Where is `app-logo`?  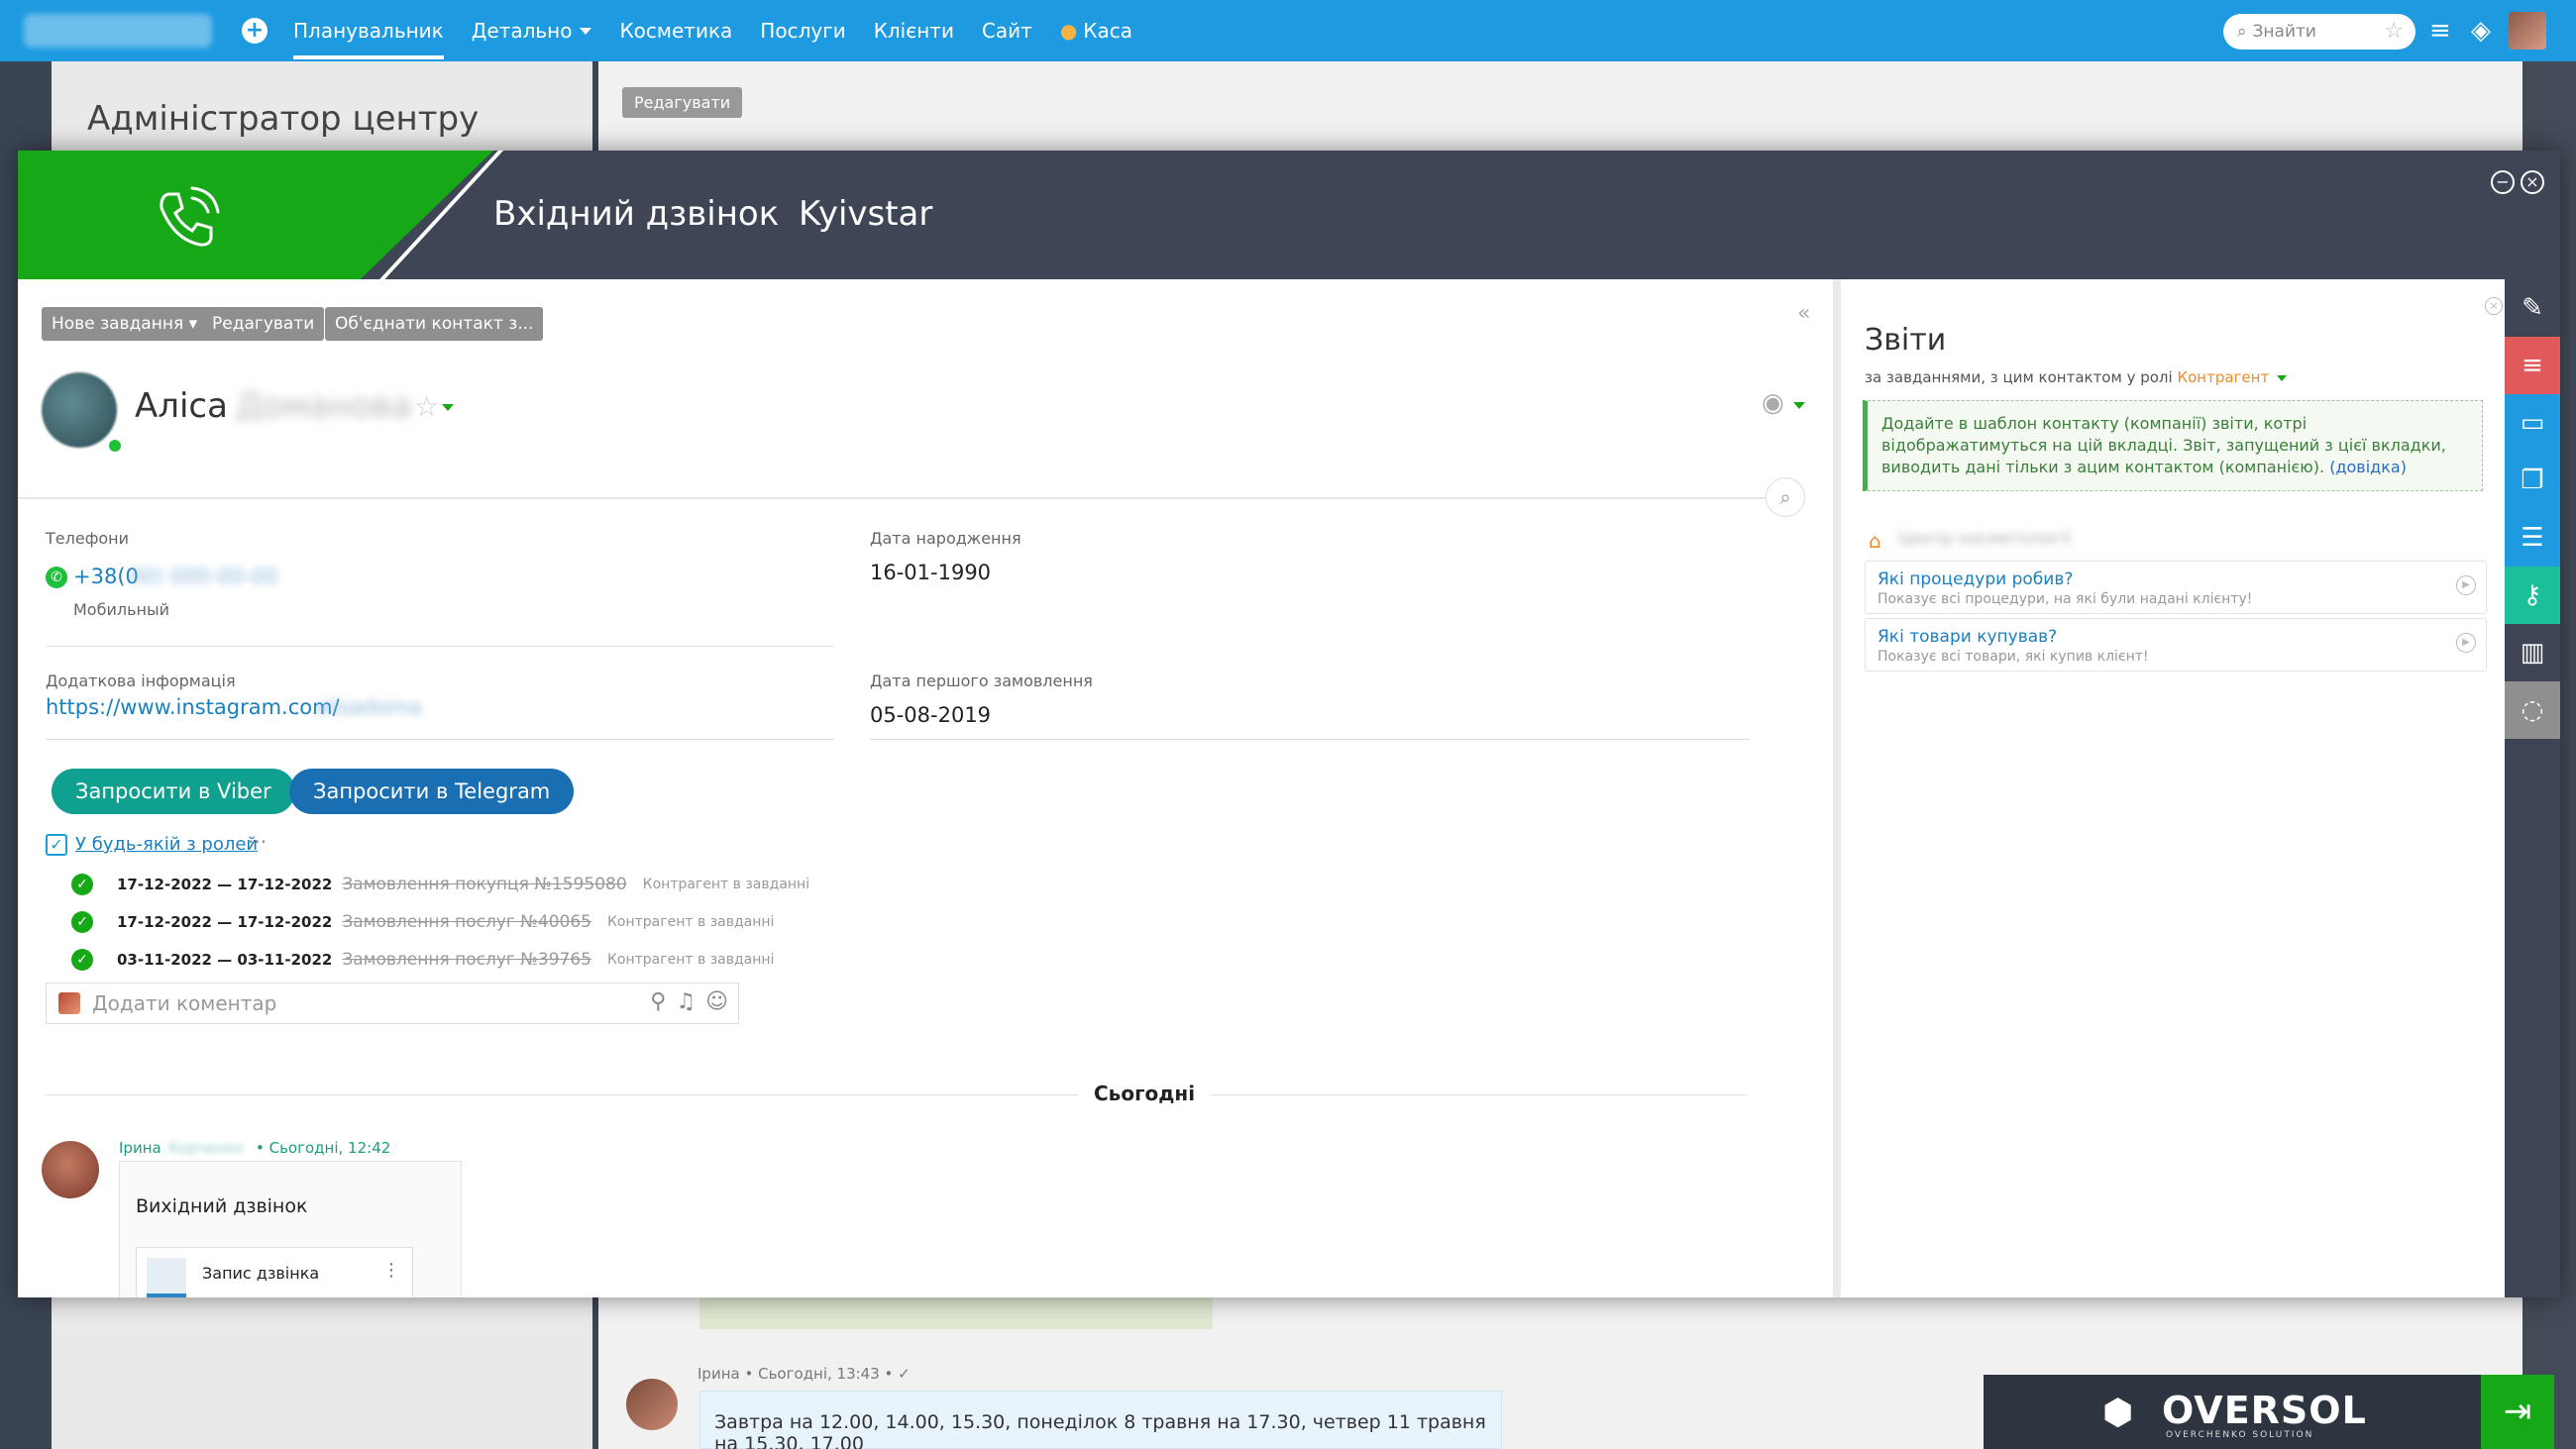 app-logo is located at coordinates (118, 31).